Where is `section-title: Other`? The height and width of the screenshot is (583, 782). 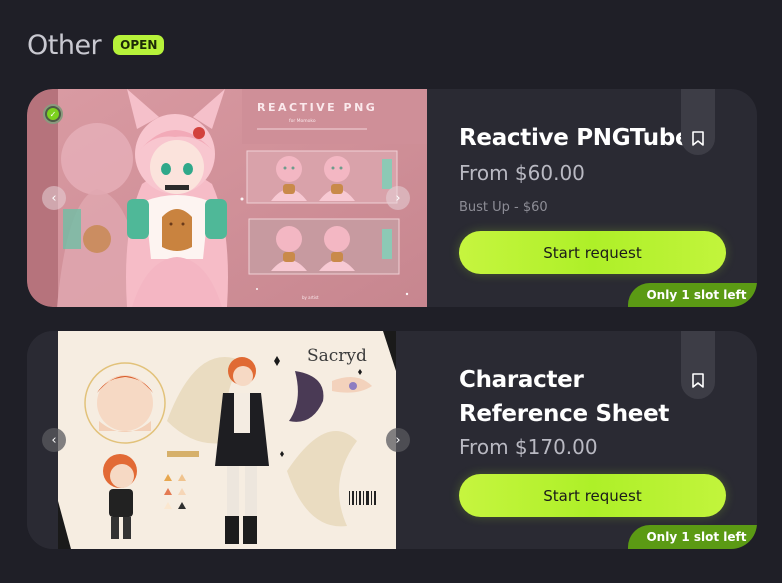
section-title: Other is located at coordinates (64, 45).